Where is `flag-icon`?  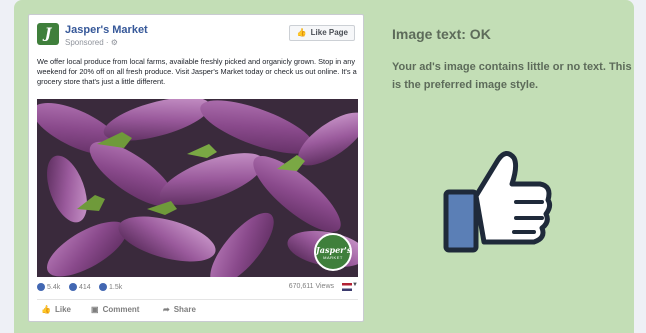
flag-icon is located at coordinates (347, 287).